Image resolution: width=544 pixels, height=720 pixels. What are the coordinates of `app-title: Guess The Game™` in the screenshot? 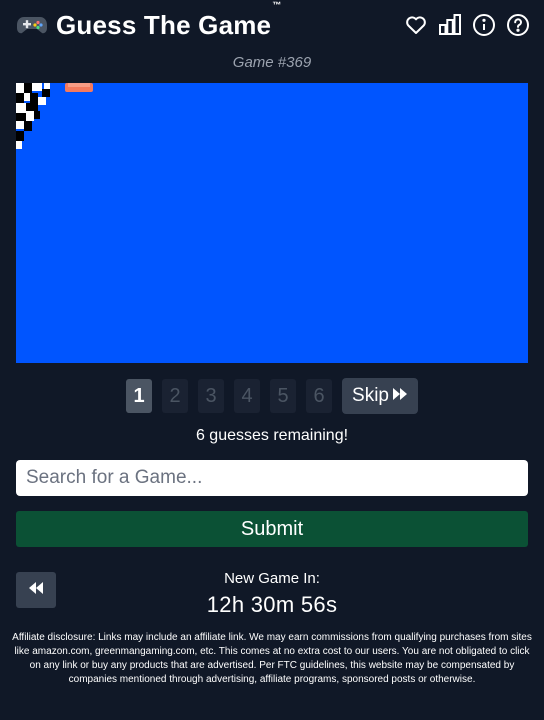 It's located at (169, 20).